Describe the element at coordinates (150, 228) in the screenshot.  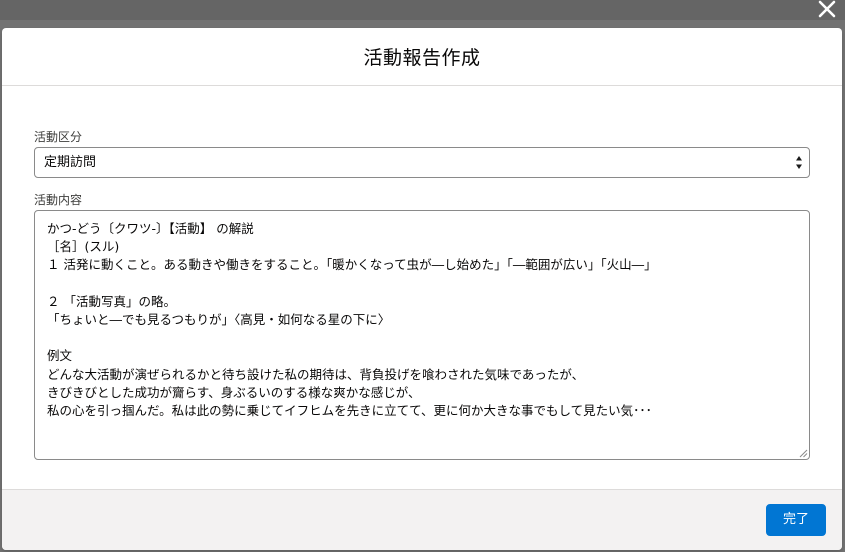
I see `textarea-line: かつ-どう〔クワツ-〕【活動】 の解説` at that location.